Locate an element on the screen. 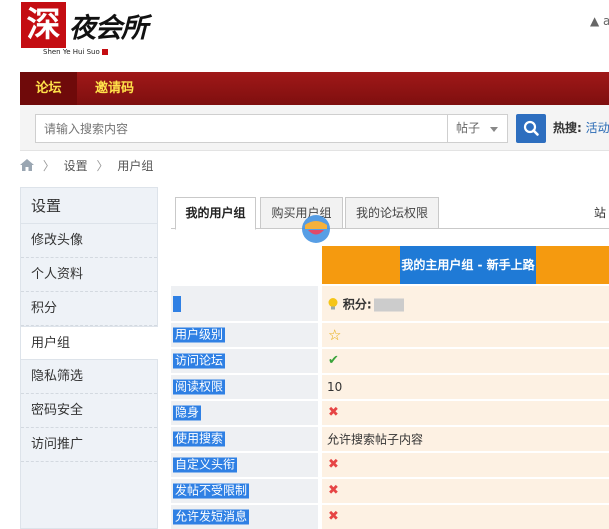 This screenshot has width=609, height=529. points-value-redacted is located at coordinates (388, 304).